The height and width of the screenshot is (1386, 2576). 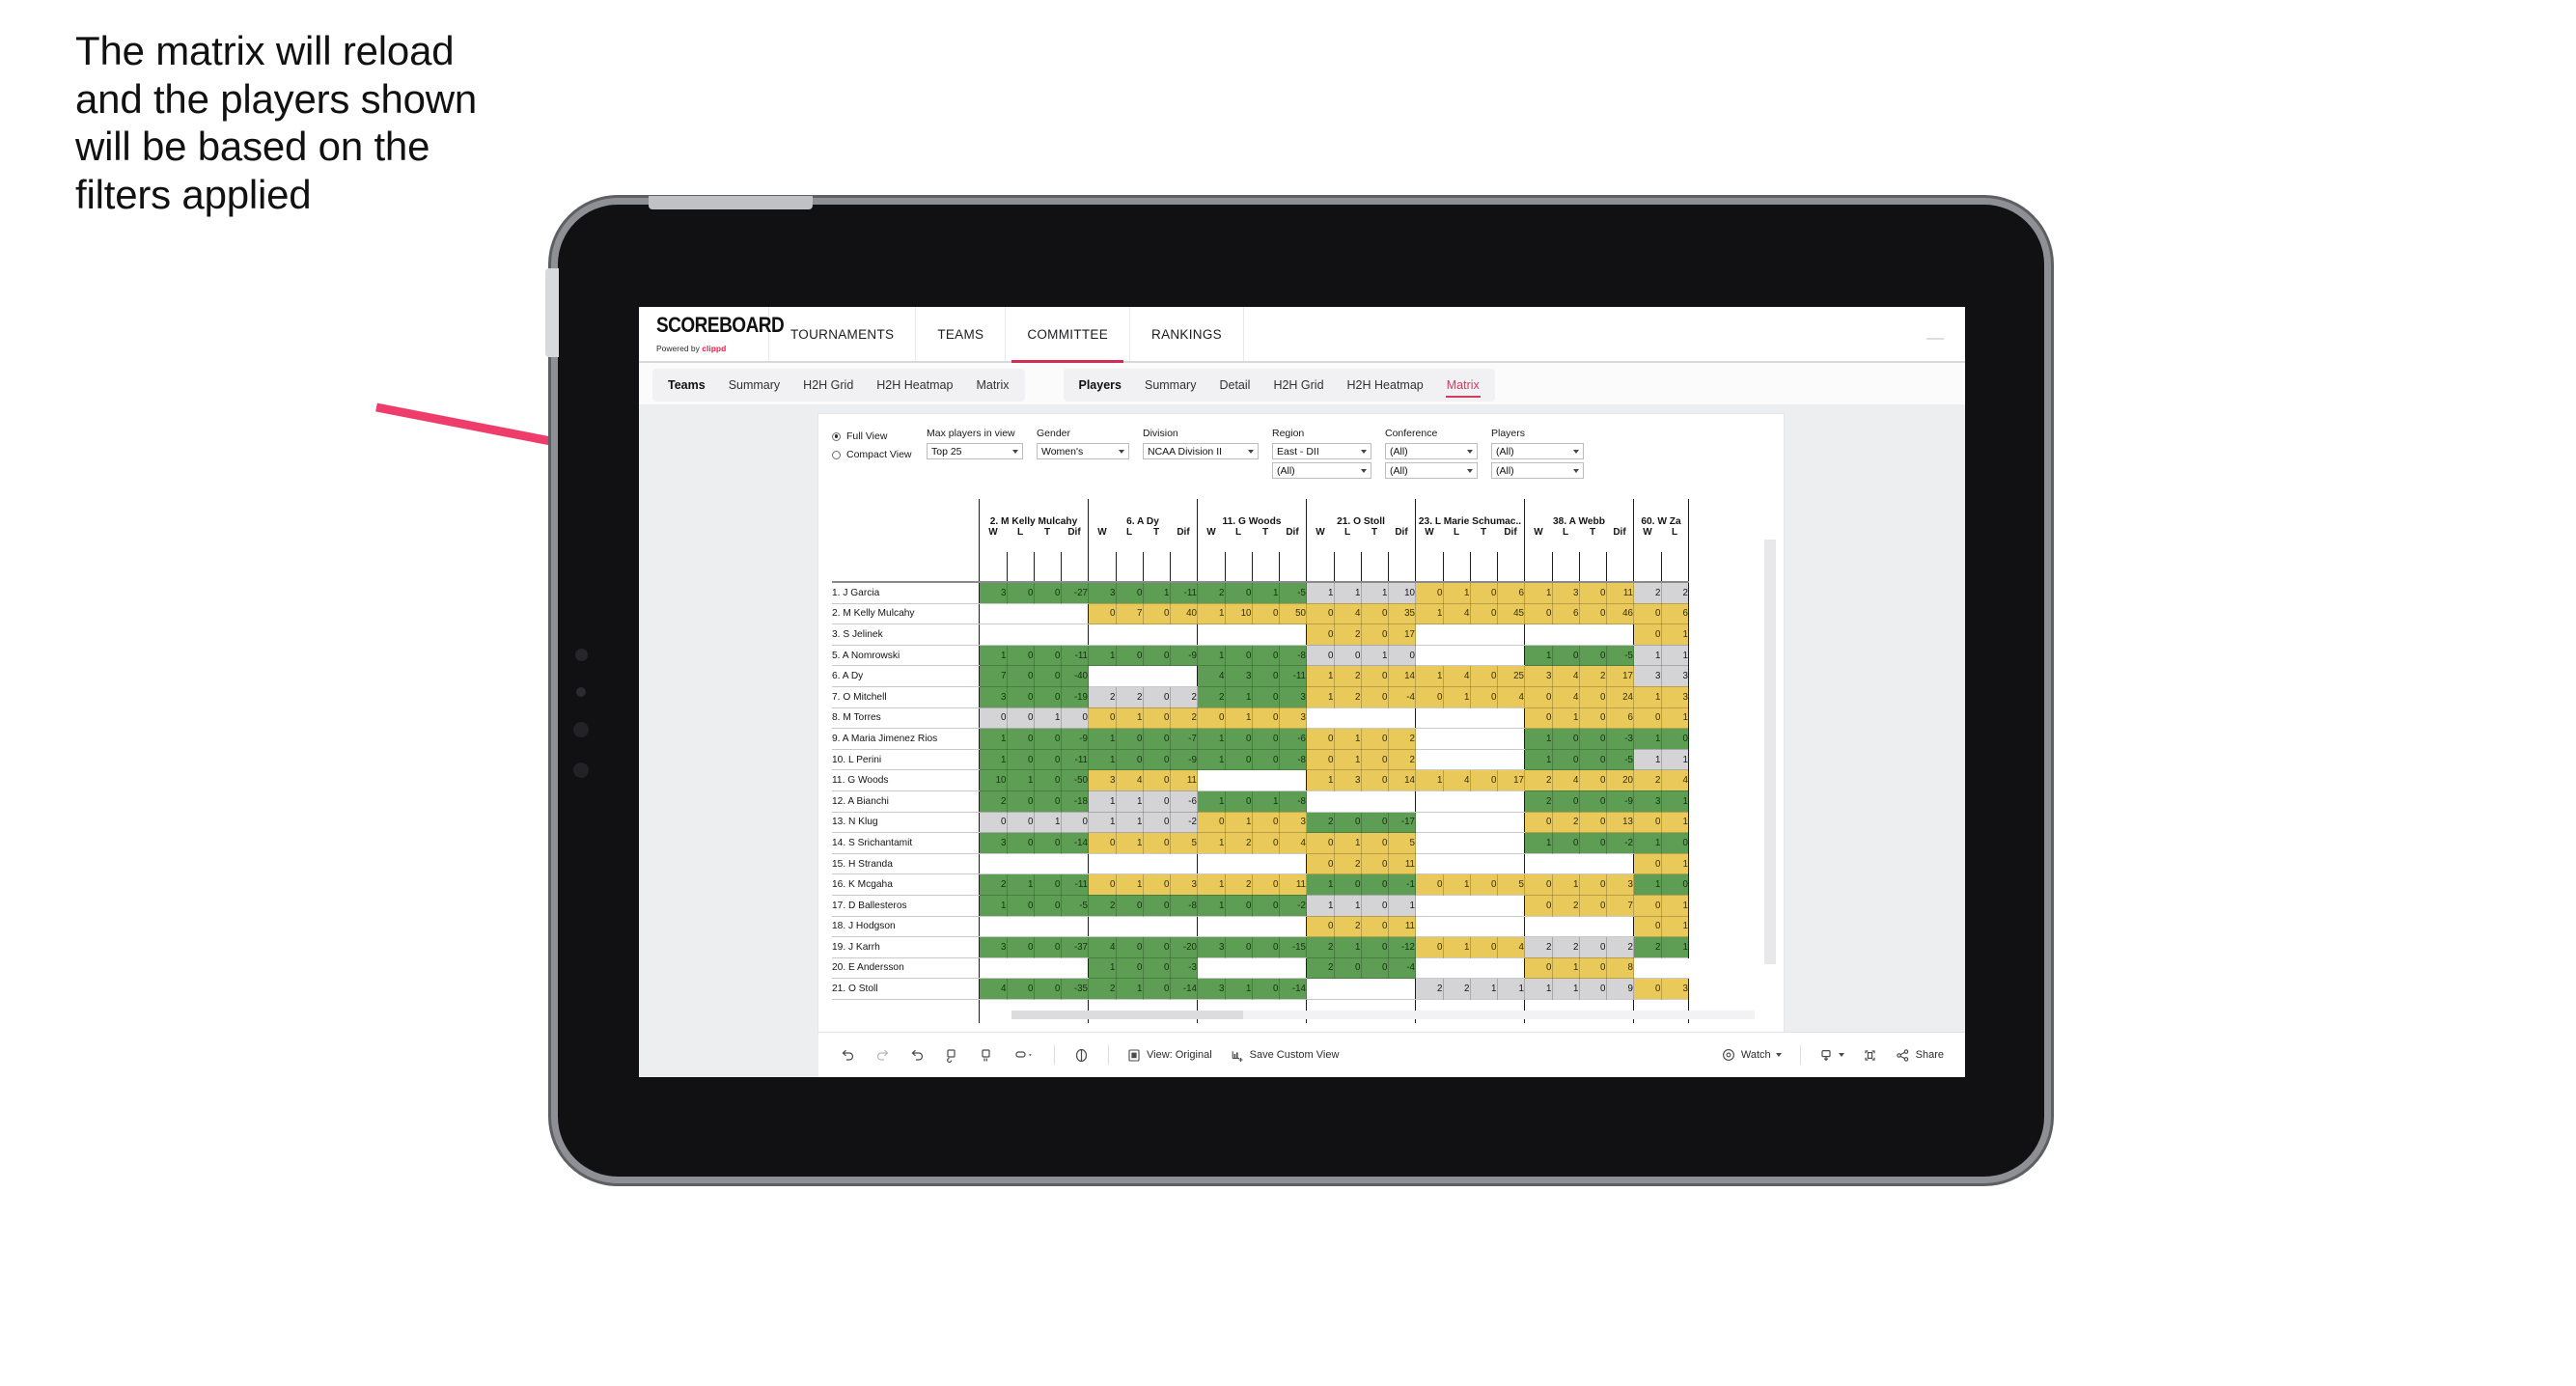 I want to click on matrix-cell-dif: 14, so click(x=1402, y=780).